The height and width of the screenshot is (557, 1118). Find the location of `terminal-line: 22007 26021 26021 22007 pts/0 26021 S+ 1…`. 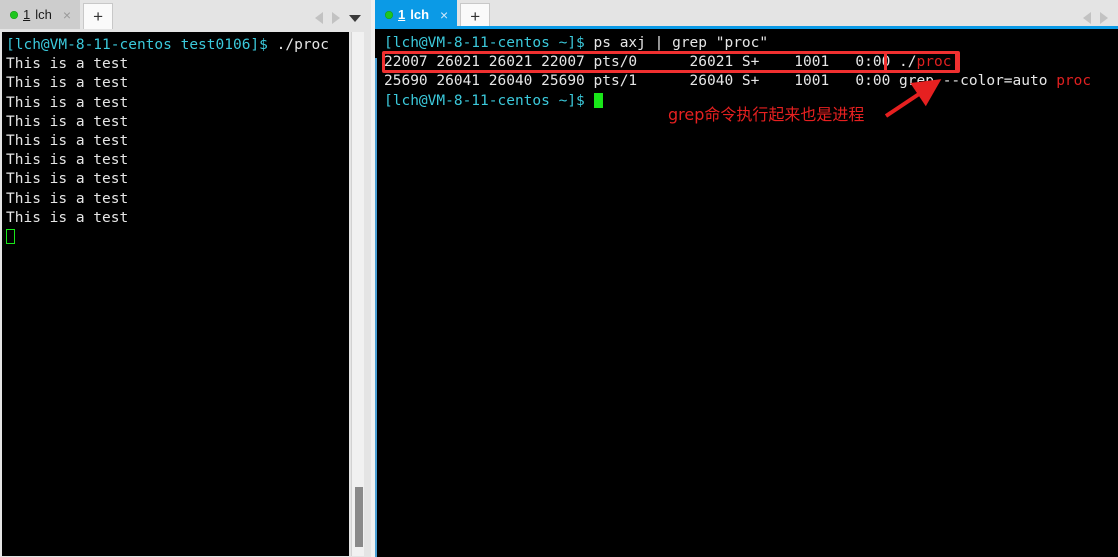

terminal-line: 22007 26021 26021 22007 pts/0 26021 S+ 1… is located at coordinates (751, 62).